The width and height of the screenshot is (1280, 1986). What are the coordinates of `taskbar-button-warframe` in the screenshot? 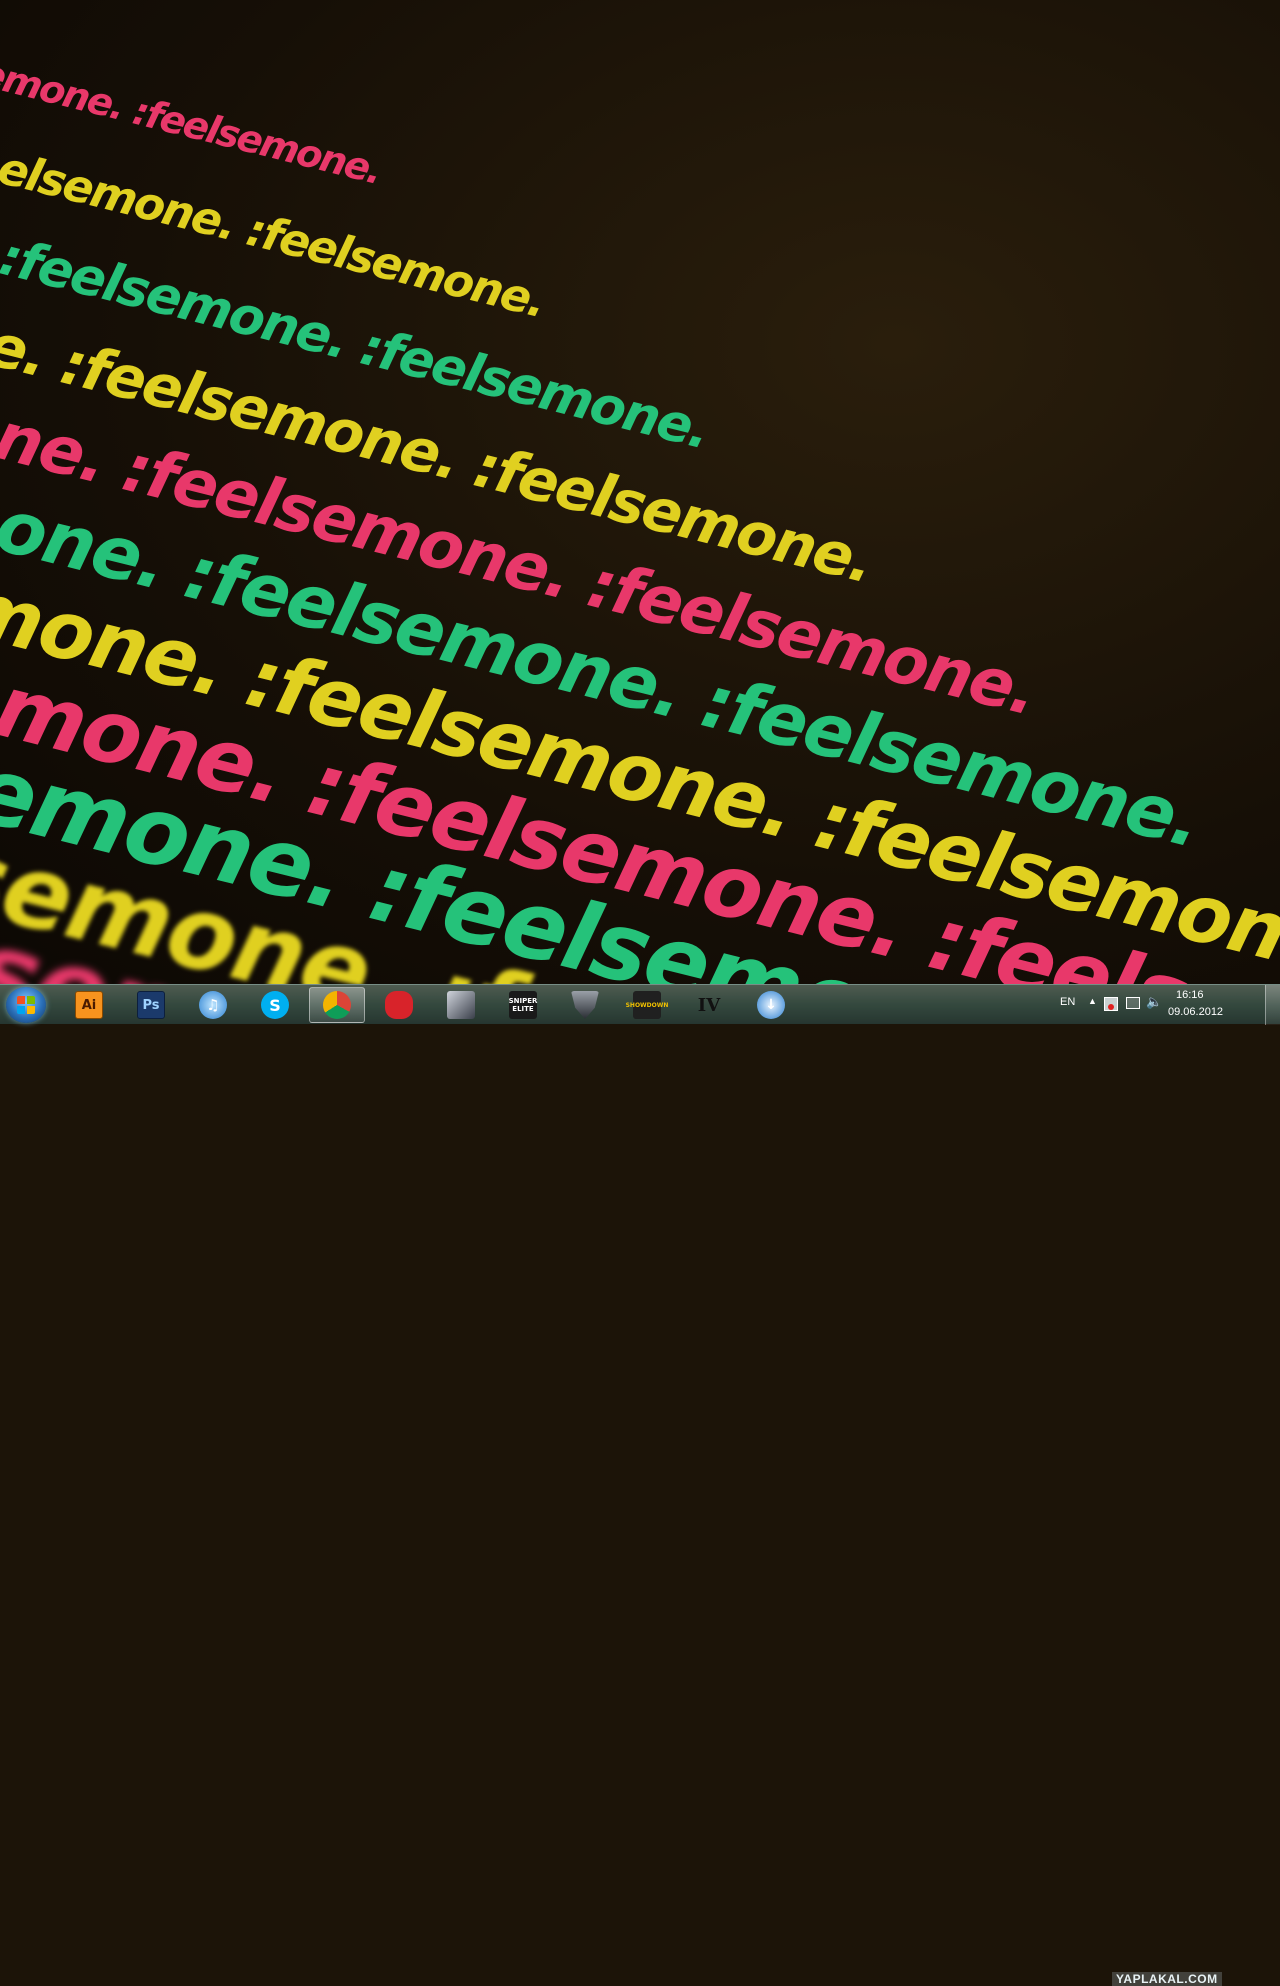 It's located at (585, 1005).